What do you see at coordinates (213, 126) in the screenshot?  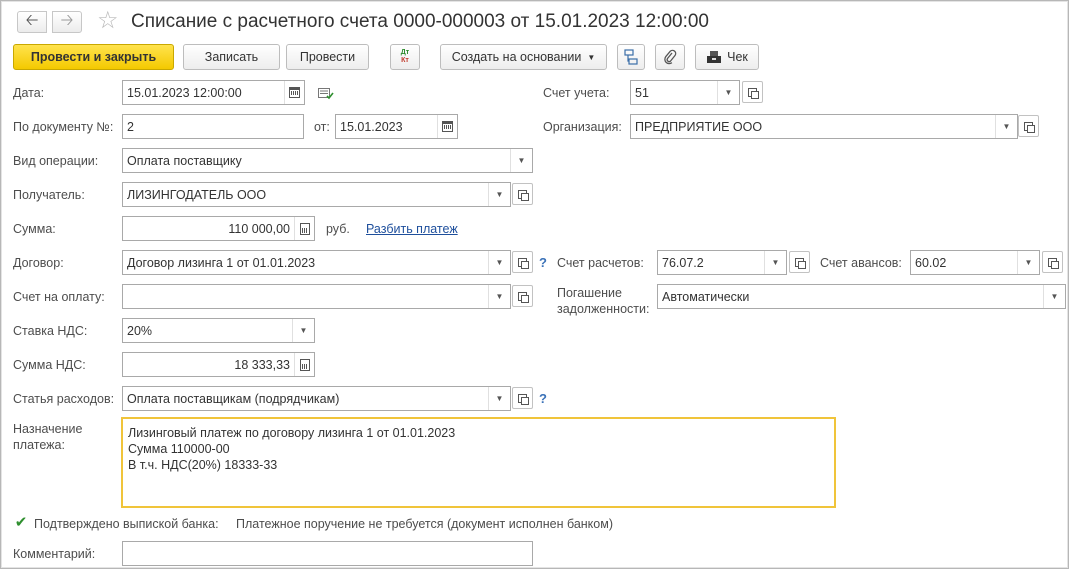 I see `doc-number-field: 2` at bounding box center [213, 126].